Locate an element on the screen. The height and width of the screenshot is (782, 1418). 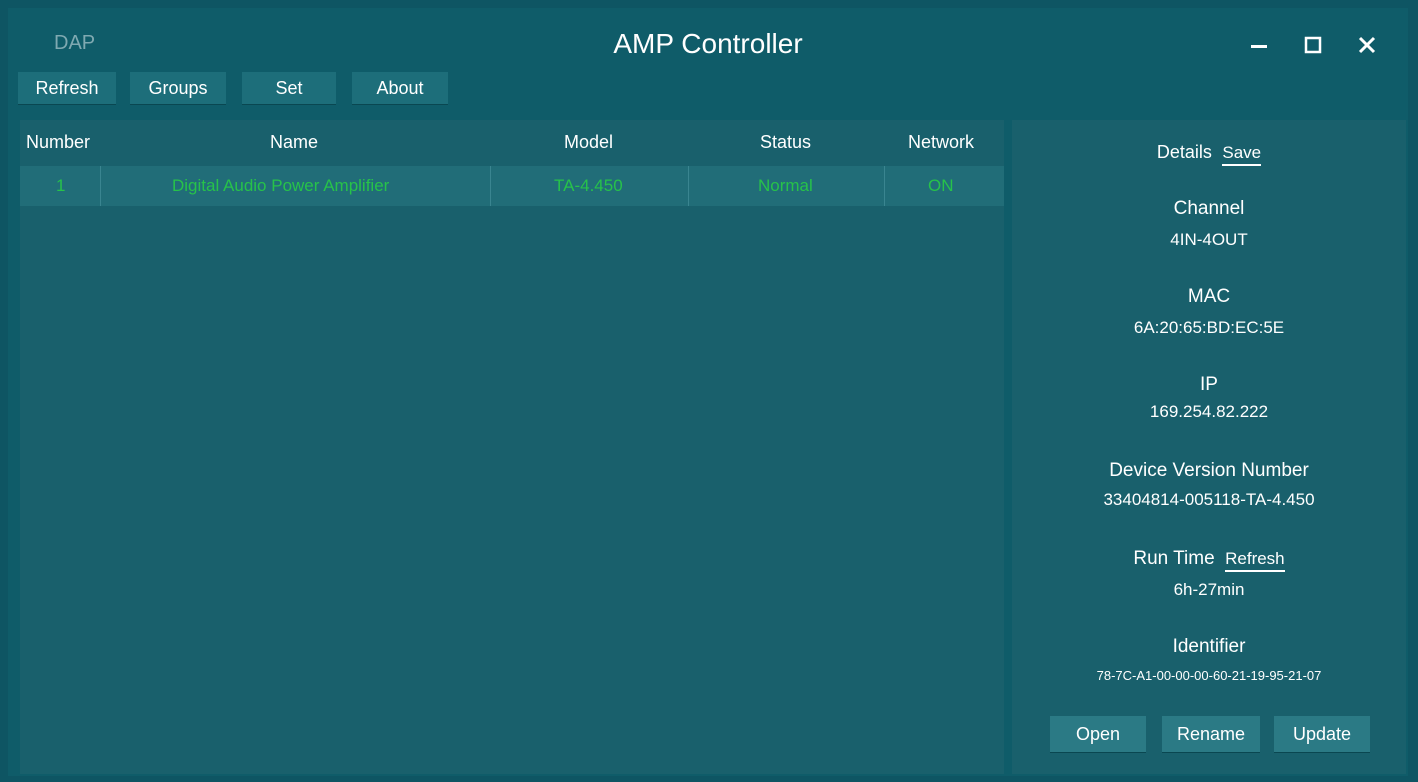
column-header-name: Name is located at coordinates (294, 142).